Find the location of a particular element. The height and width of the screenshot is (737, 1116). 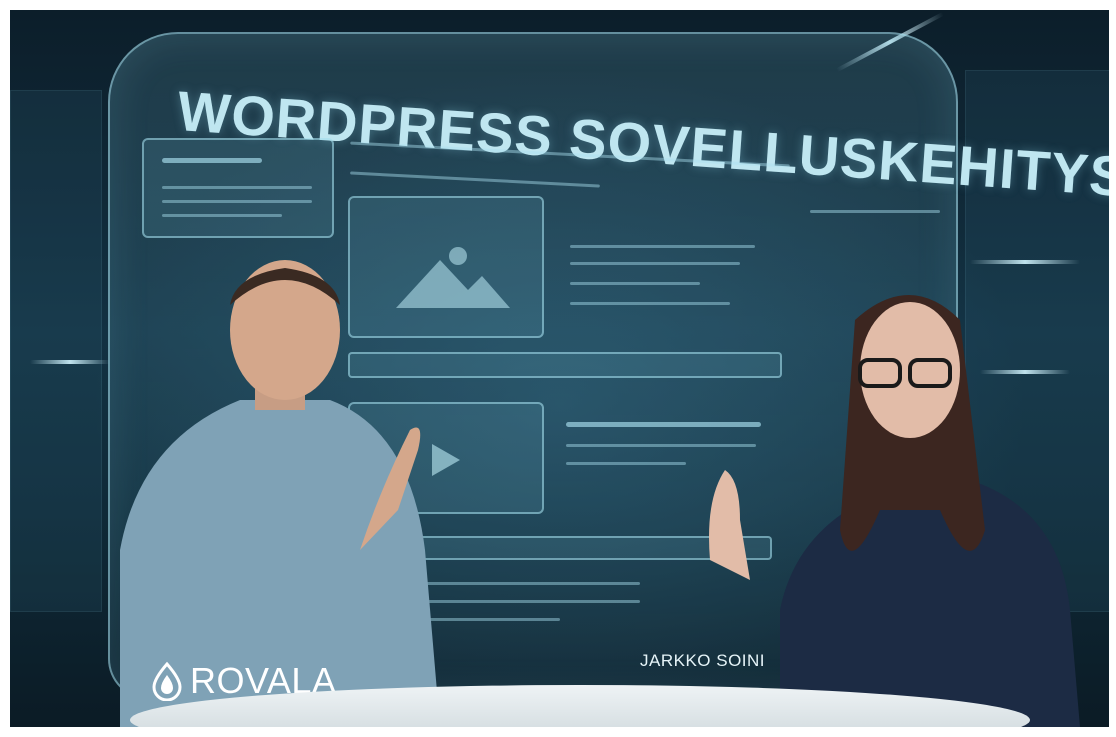

text-card is located at coordinates (238, 188).